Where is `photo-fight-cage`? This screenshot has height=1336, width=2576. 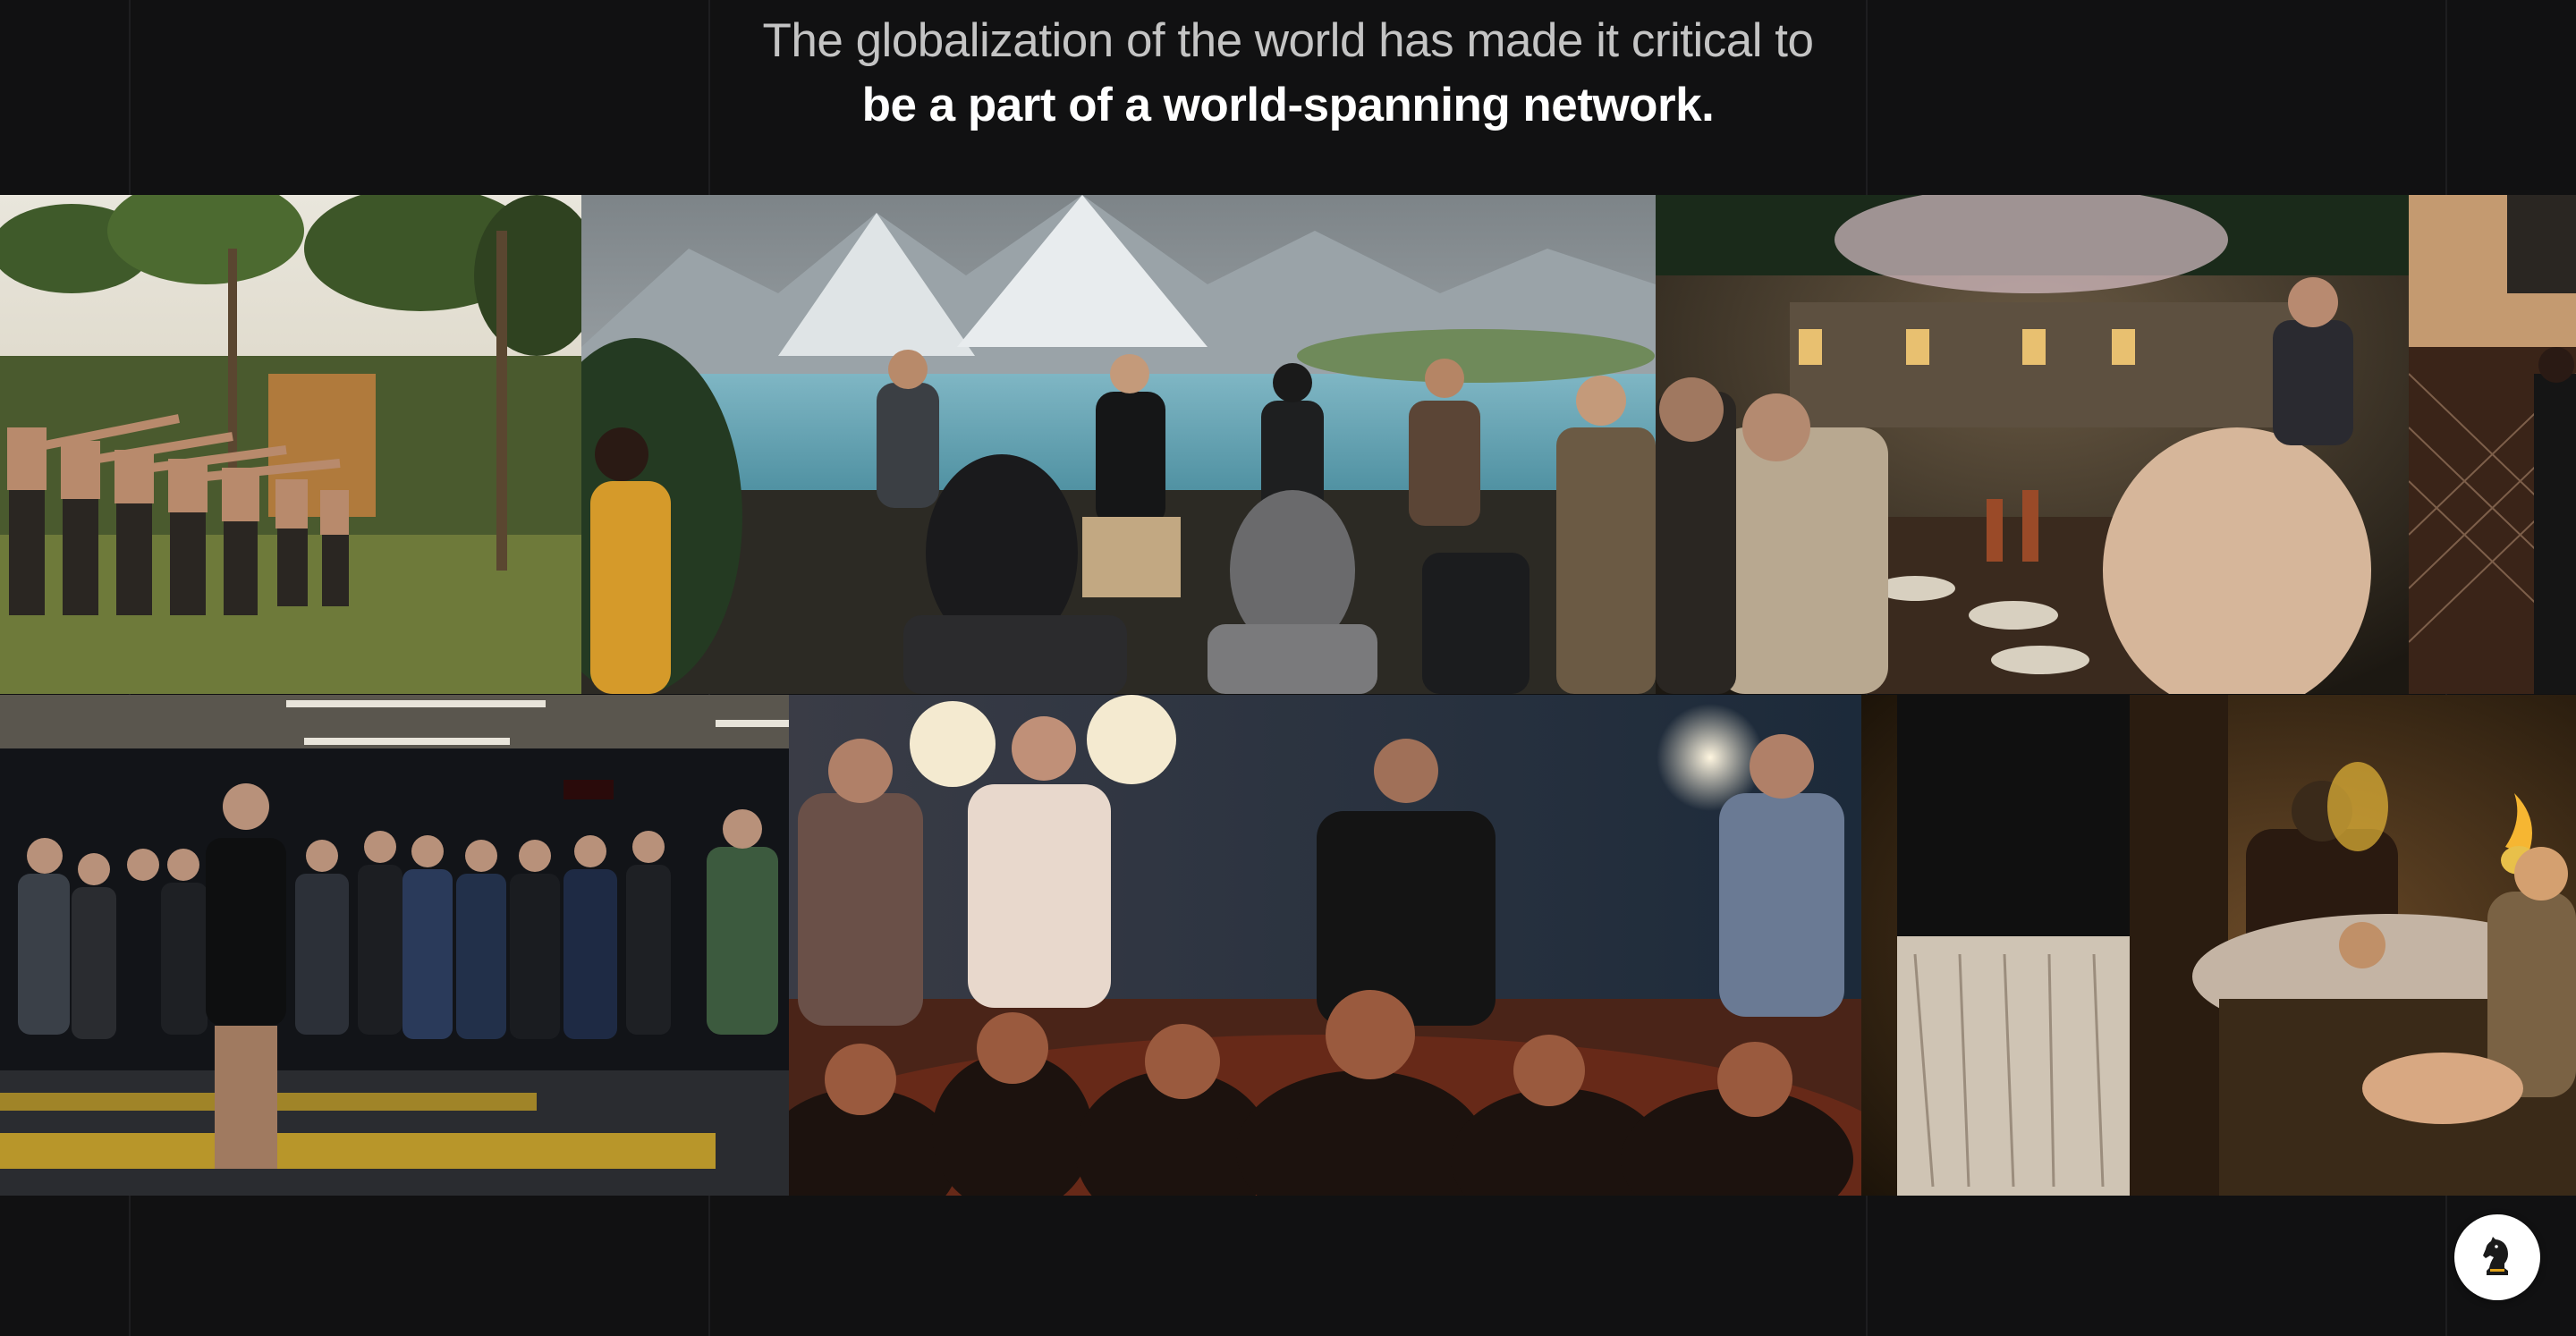 photo-fight-cage is located at coordinates (2492, 445).